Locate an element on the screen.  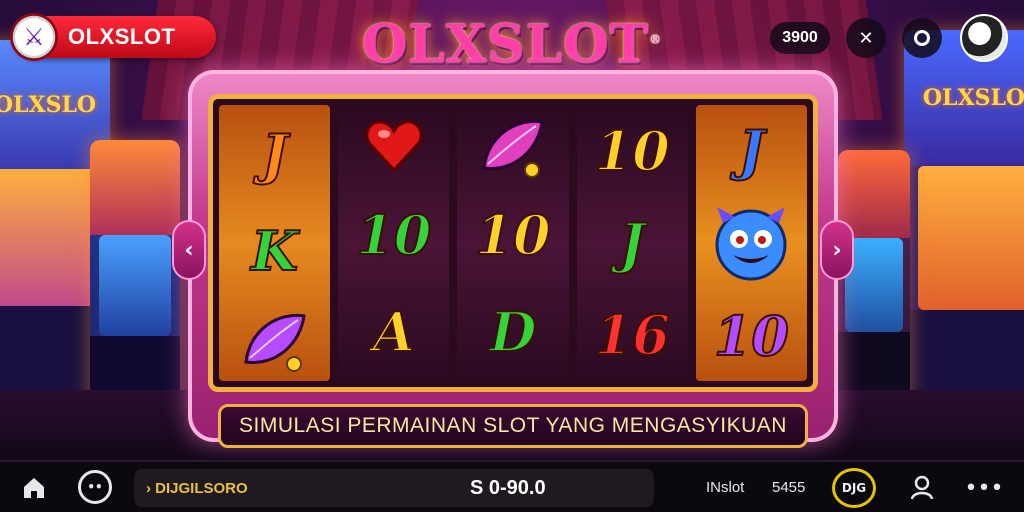
ring-icon is located at coordinates (922, 38).